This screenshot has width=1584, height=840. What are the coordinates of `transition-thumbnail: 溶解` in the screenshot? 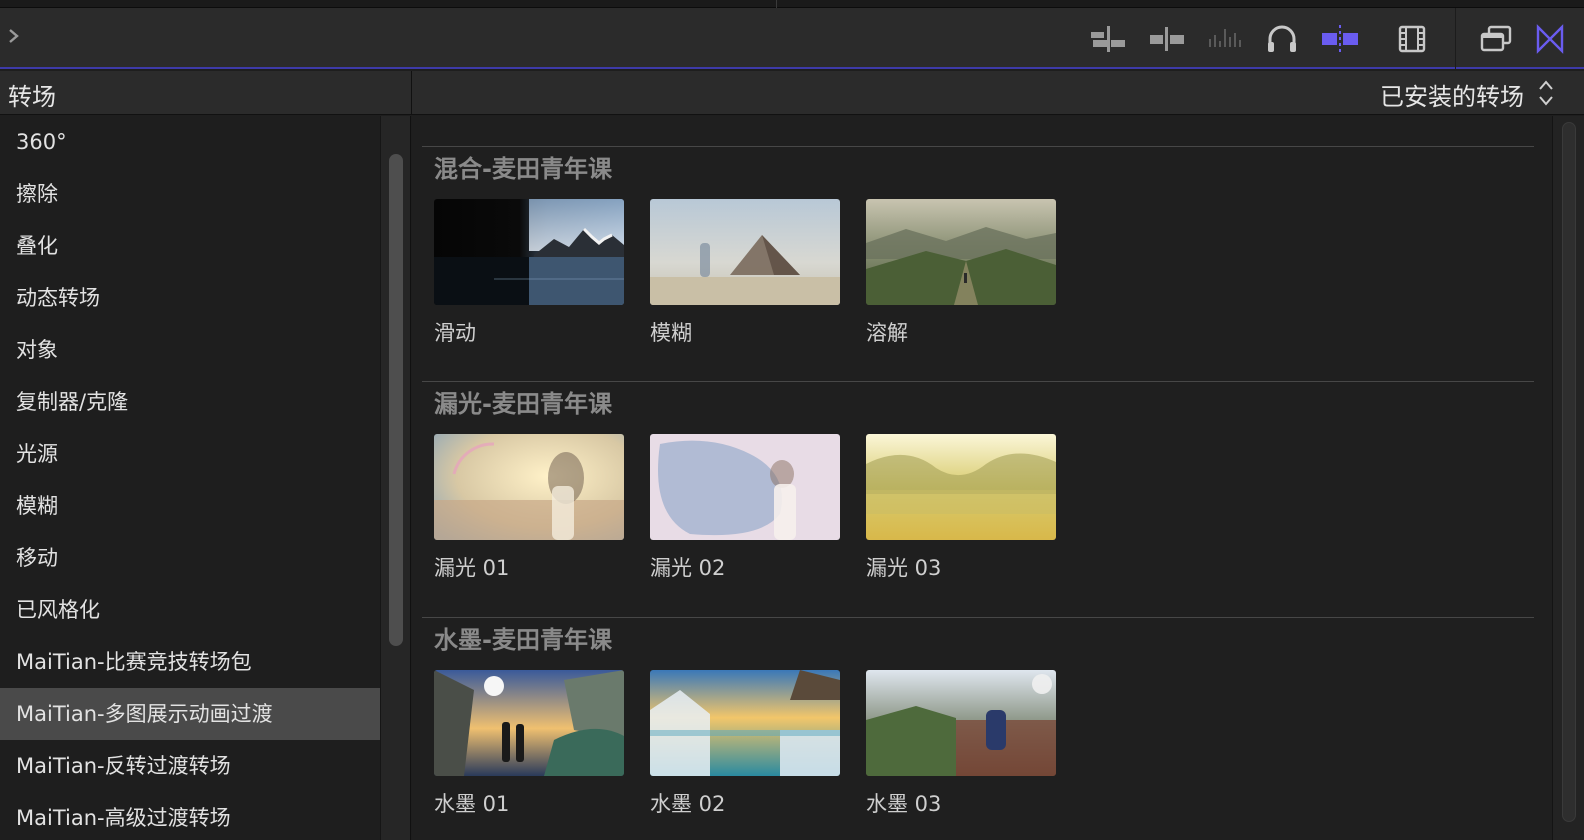 It's located at (961, 273).